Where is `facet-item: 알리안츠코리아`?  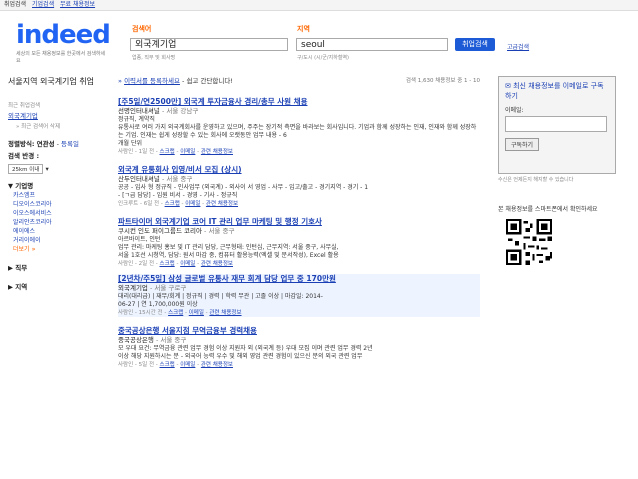 facet-item: 알리안츠코리아 is located at coordinates (32, 222).